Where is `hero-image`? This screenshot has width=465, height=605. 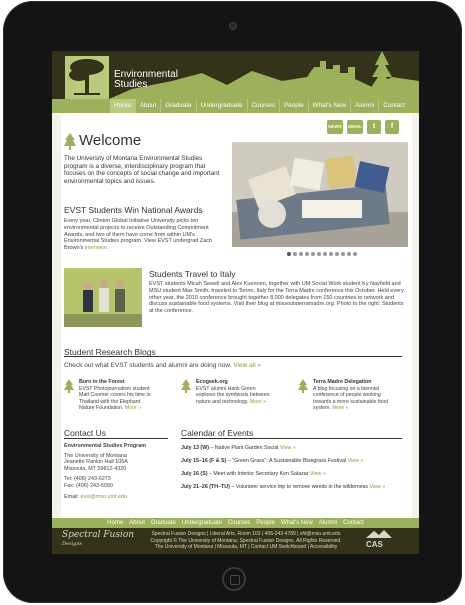 hero-image is located at coordinates (320, 194).